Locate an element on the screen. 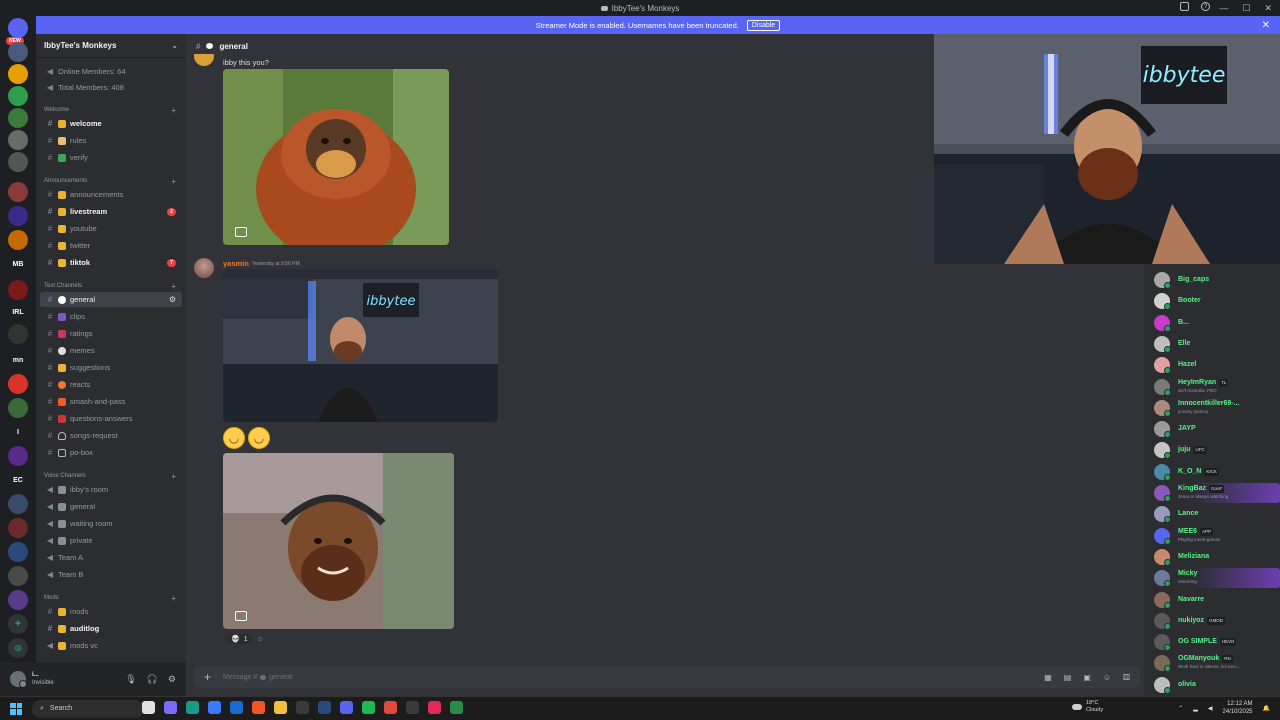  gif-icon: ▤ is located at coordinates (1068, 677).